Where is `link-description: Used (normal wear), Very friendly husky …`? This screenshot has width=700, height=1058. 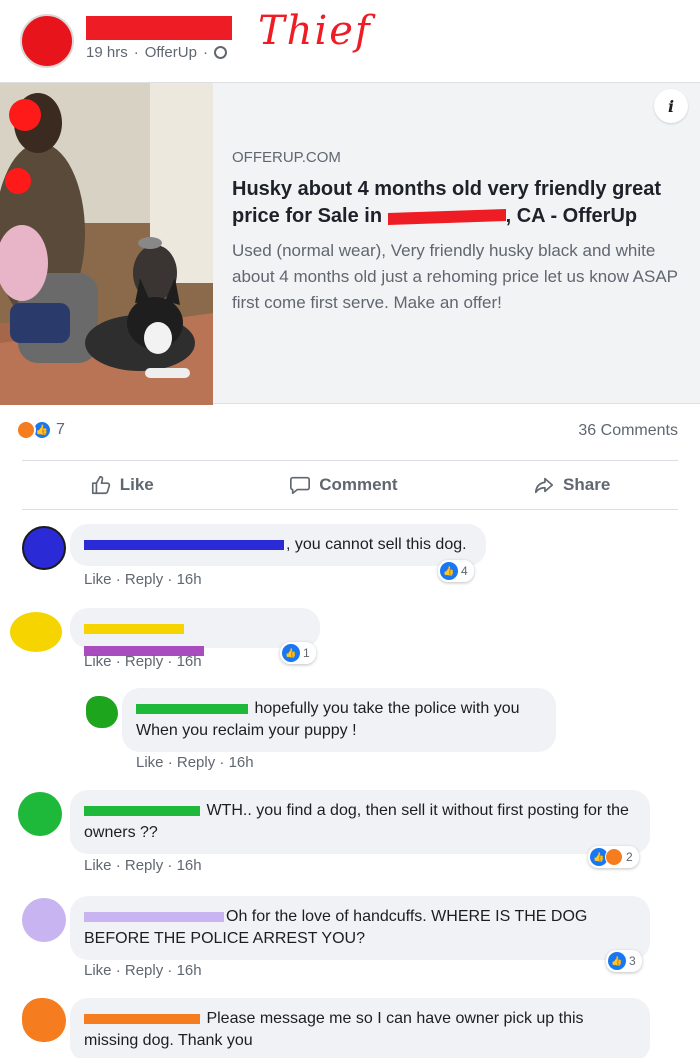
link-description: Used (normal wear), Very friendly husky … is located at coordinates (455, 276).